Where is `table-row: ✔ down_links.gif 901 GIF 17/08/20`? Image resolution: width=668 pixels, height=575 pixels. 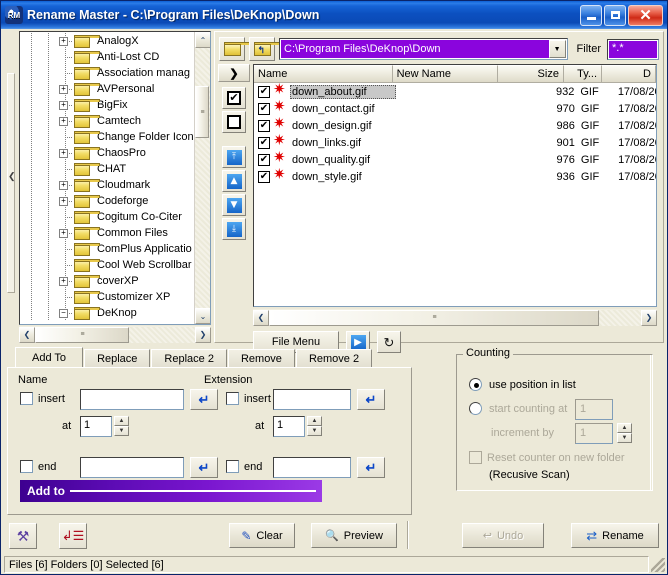
table-row: ✔ down_links.gif 901 GIF 17/08/20 is located at coordinates (455, 142).